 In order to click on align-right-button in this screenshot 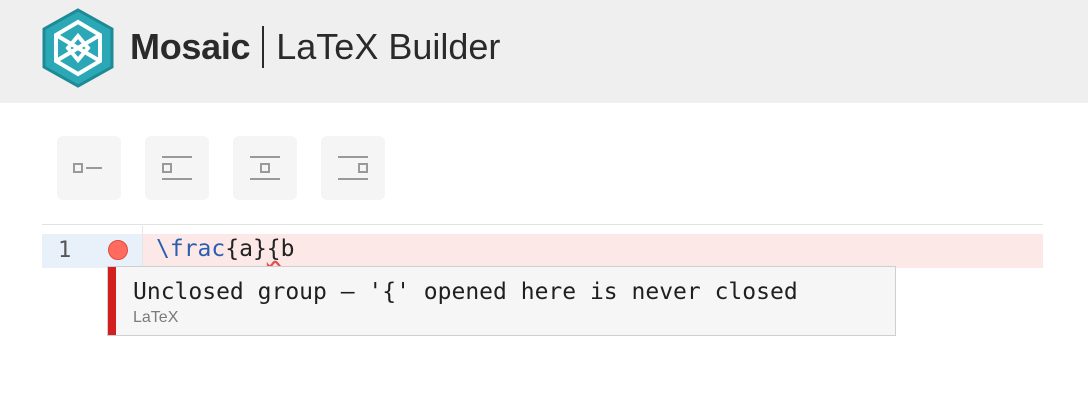, I will do `click(353, 168)`.